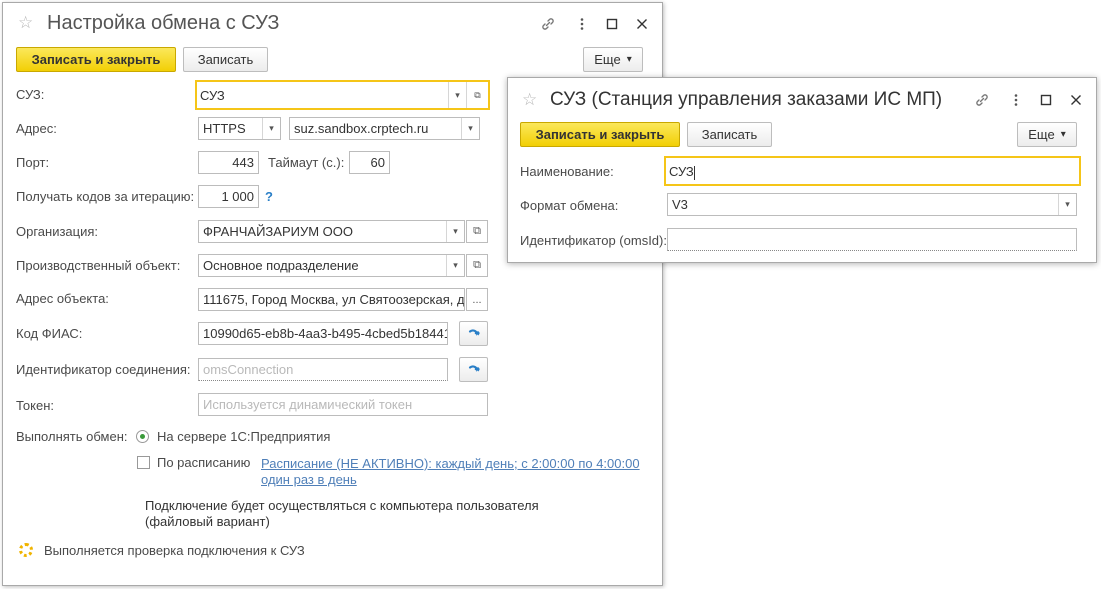 Image resolution: width=1101 pixels, height=589 pixels. What do you see at coordinates (207, 521) in the screenshot?
I see `note-line2: (файловый вариант)` at bounding box center [207, 521].